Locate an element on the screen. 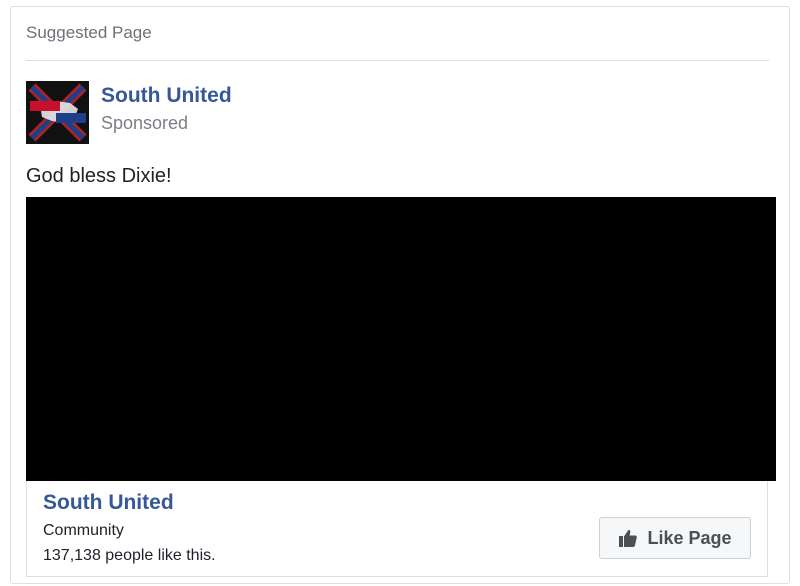 This screenshot has height=586, width=800. like-page-label: Like Page is located at coordinates (689, 537).